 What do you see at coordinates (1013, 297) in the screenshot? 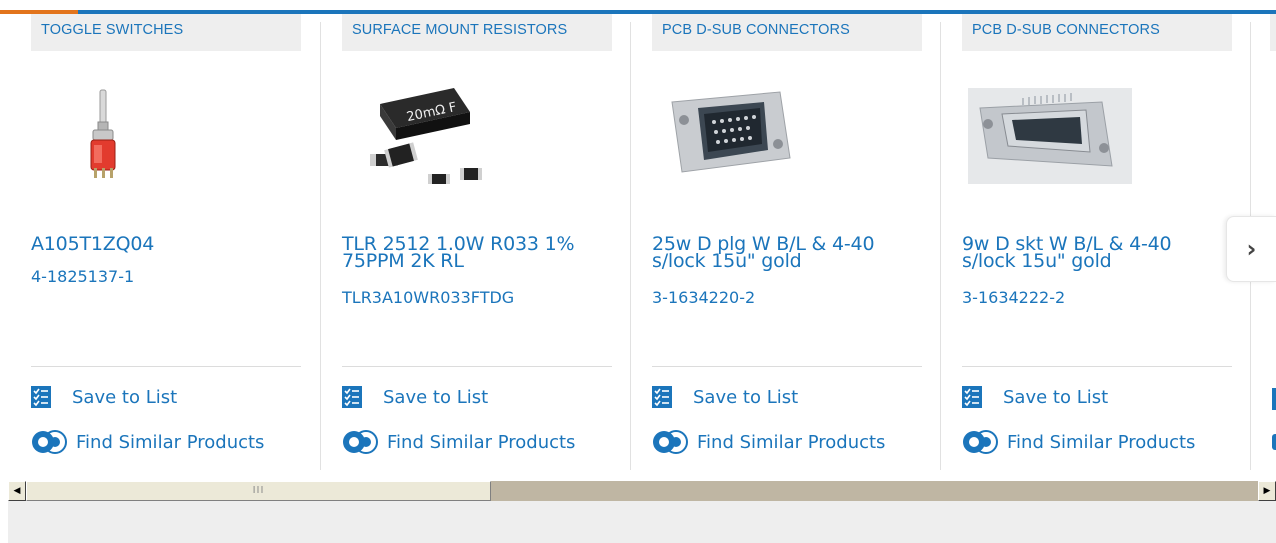
I see `part-number: 3-1634222-2` at bounding box center [1013, 297].